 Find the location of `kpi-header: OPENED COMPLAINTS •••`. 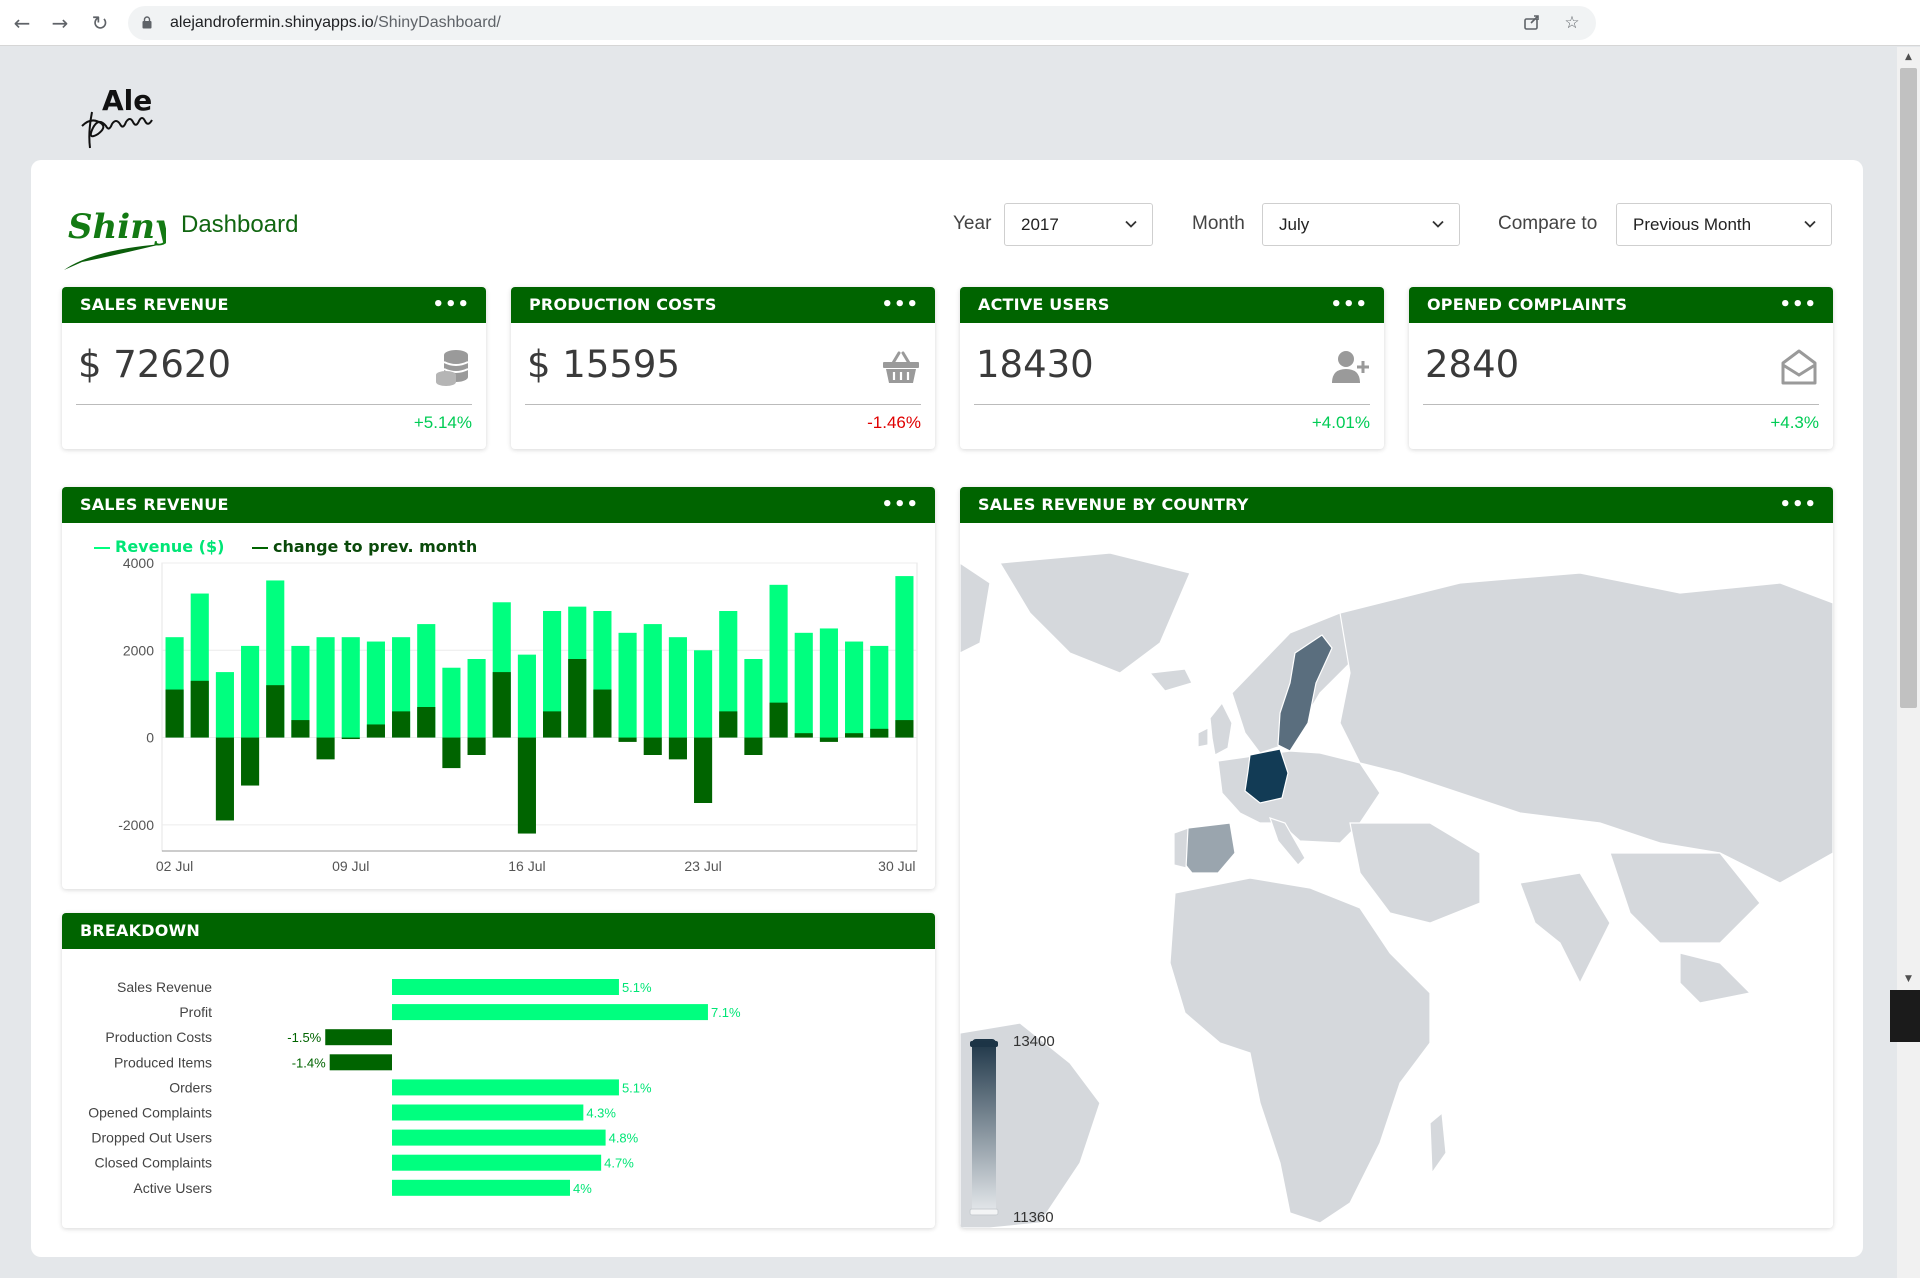

kpi-header: OPENED COMPLAINTS ••• is located at coordinates (1621, 305).